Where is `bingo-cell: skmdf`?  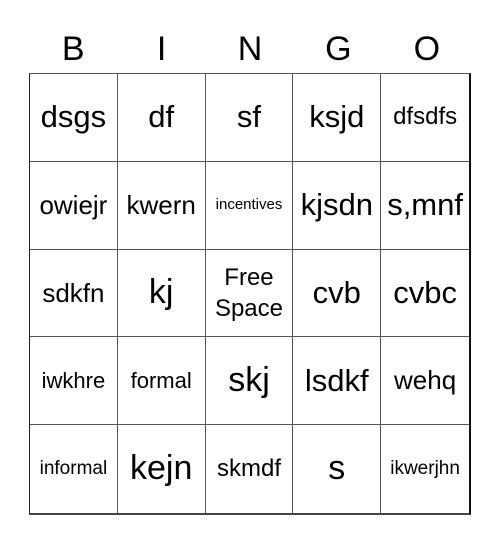
bingo-cell: skmdf is located at coordinates (250, 469).